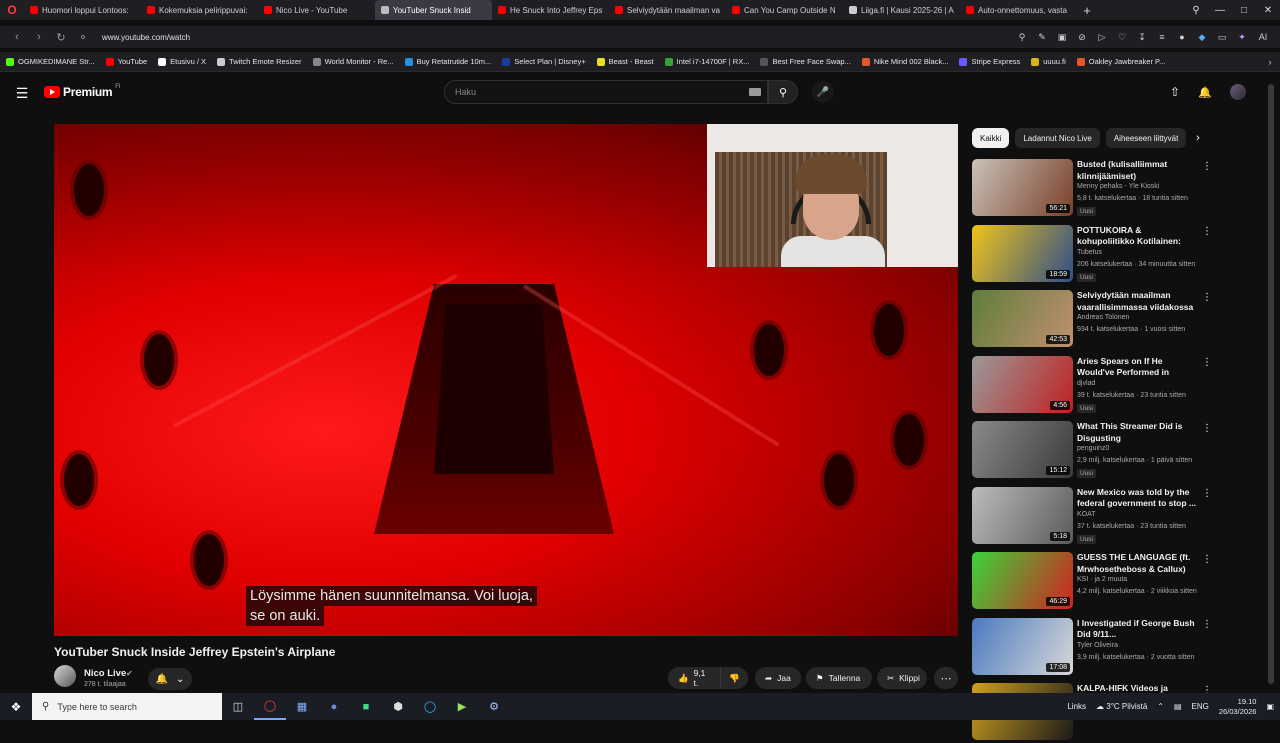 The height and width of the screenshot is (743, 1280). What do you see at coordinates (1022, 580) in the screenshot?
I see `video-thumbnail: 46:29` at bounding box center [1022, 580].